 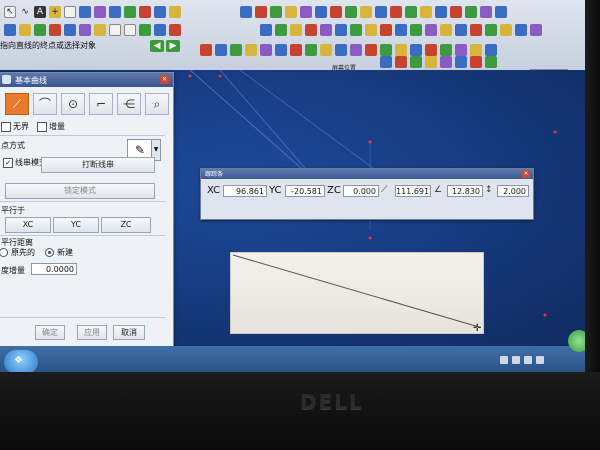 What do you see at coordinates (126, 225) in the screenshot?
I see `parallel-zc-button: ZC` at bounding box center [126, 225].